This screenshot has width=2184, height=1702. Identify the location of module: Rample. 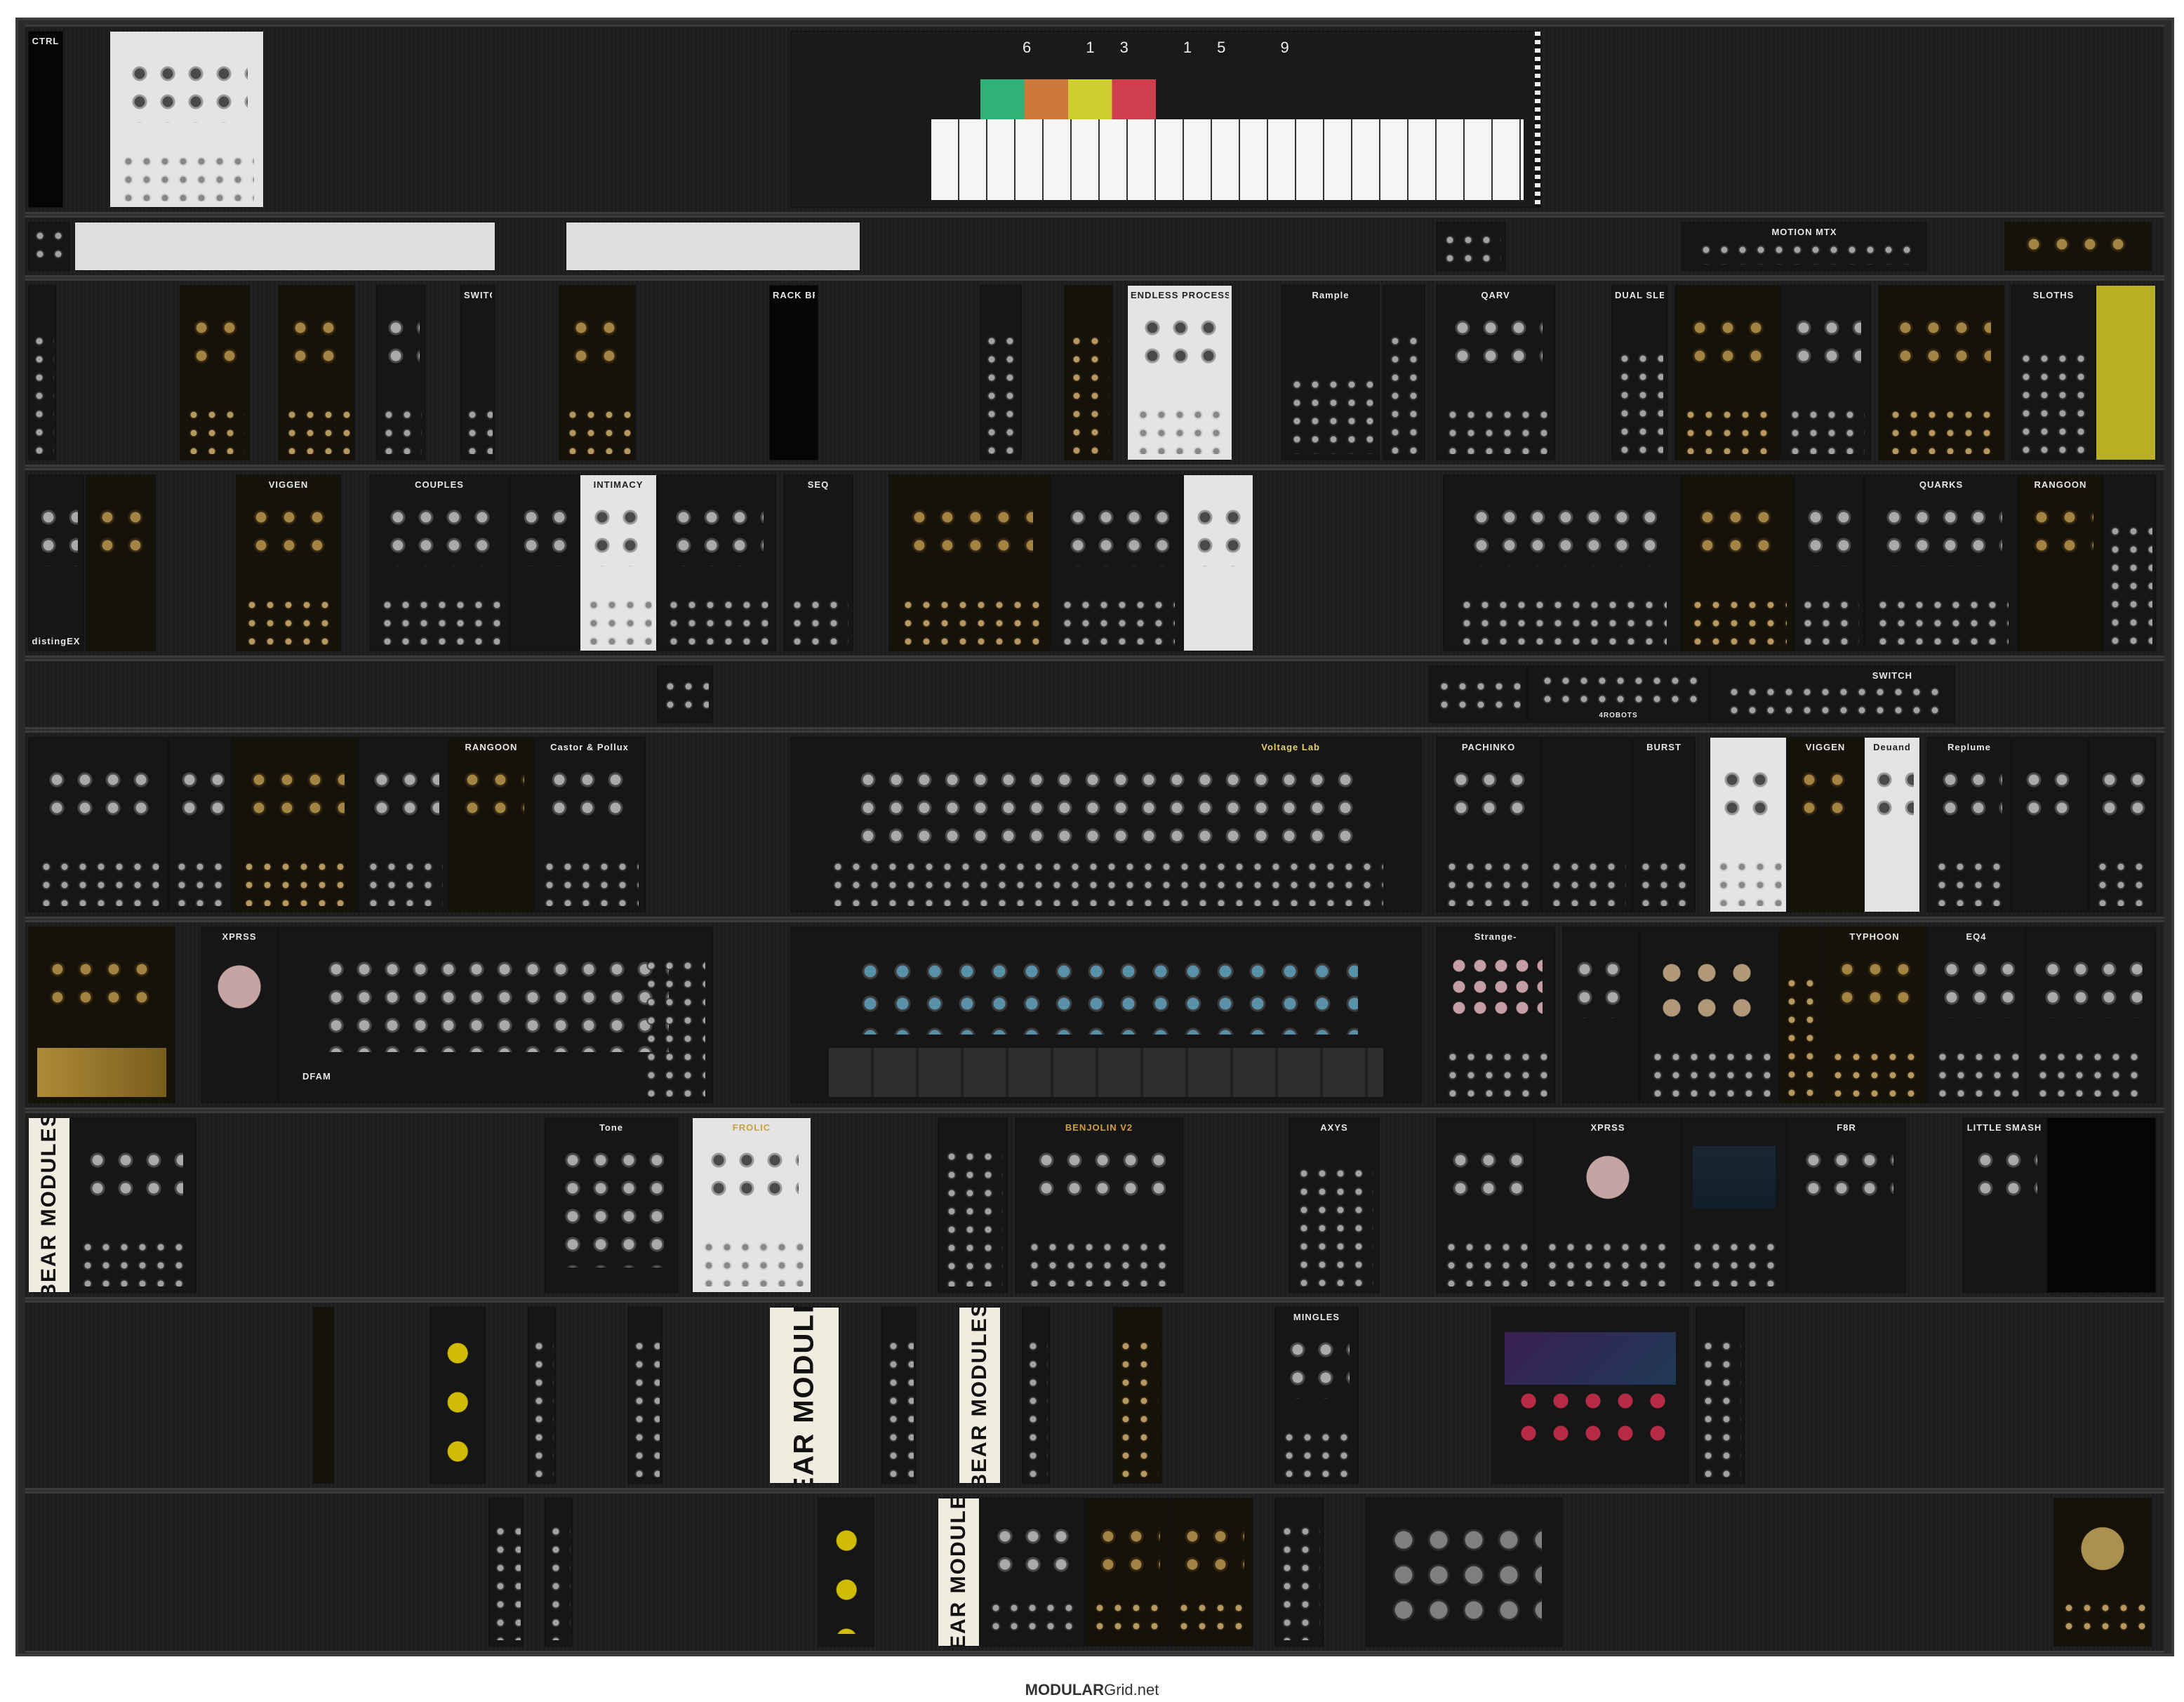
(1331, 372).